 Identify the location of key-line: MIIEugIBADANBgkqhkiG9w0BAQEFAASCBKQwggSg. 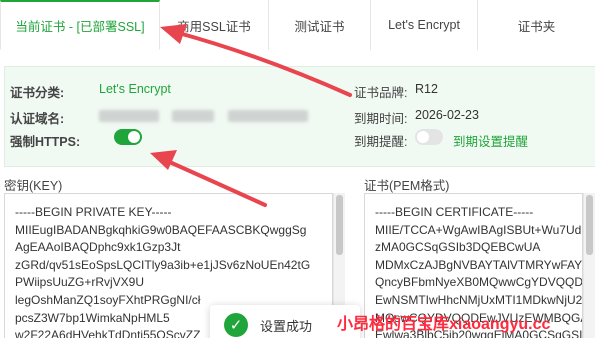
(161, 229).